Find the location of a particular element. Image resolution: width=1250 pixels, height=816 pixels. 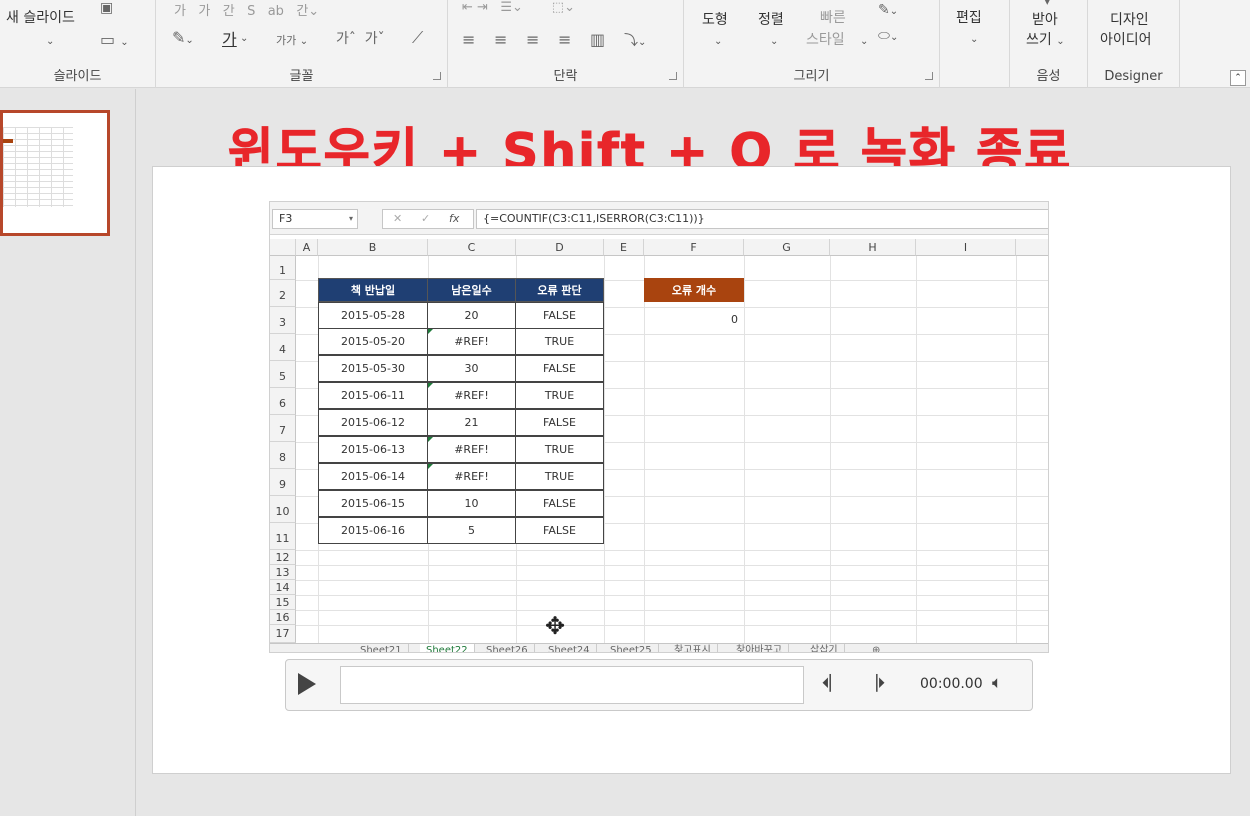

grow-font-icon: 가ˆ 가ˇ is located at coordinates (360, 38).